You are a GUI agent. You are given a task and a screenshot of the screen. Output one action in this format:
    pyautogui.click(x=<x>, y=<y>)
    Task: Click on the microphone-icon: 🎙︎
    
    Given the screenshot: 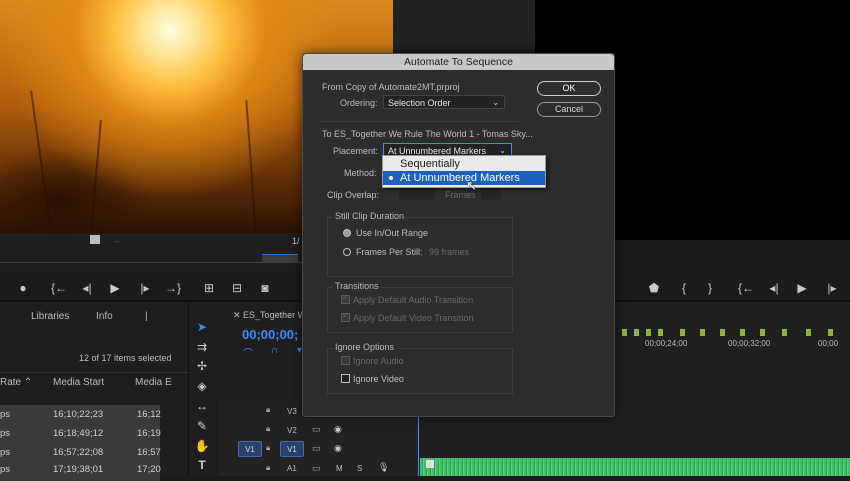 What is the action you would take?
    pyautogui.click(x=383, y=467)
    